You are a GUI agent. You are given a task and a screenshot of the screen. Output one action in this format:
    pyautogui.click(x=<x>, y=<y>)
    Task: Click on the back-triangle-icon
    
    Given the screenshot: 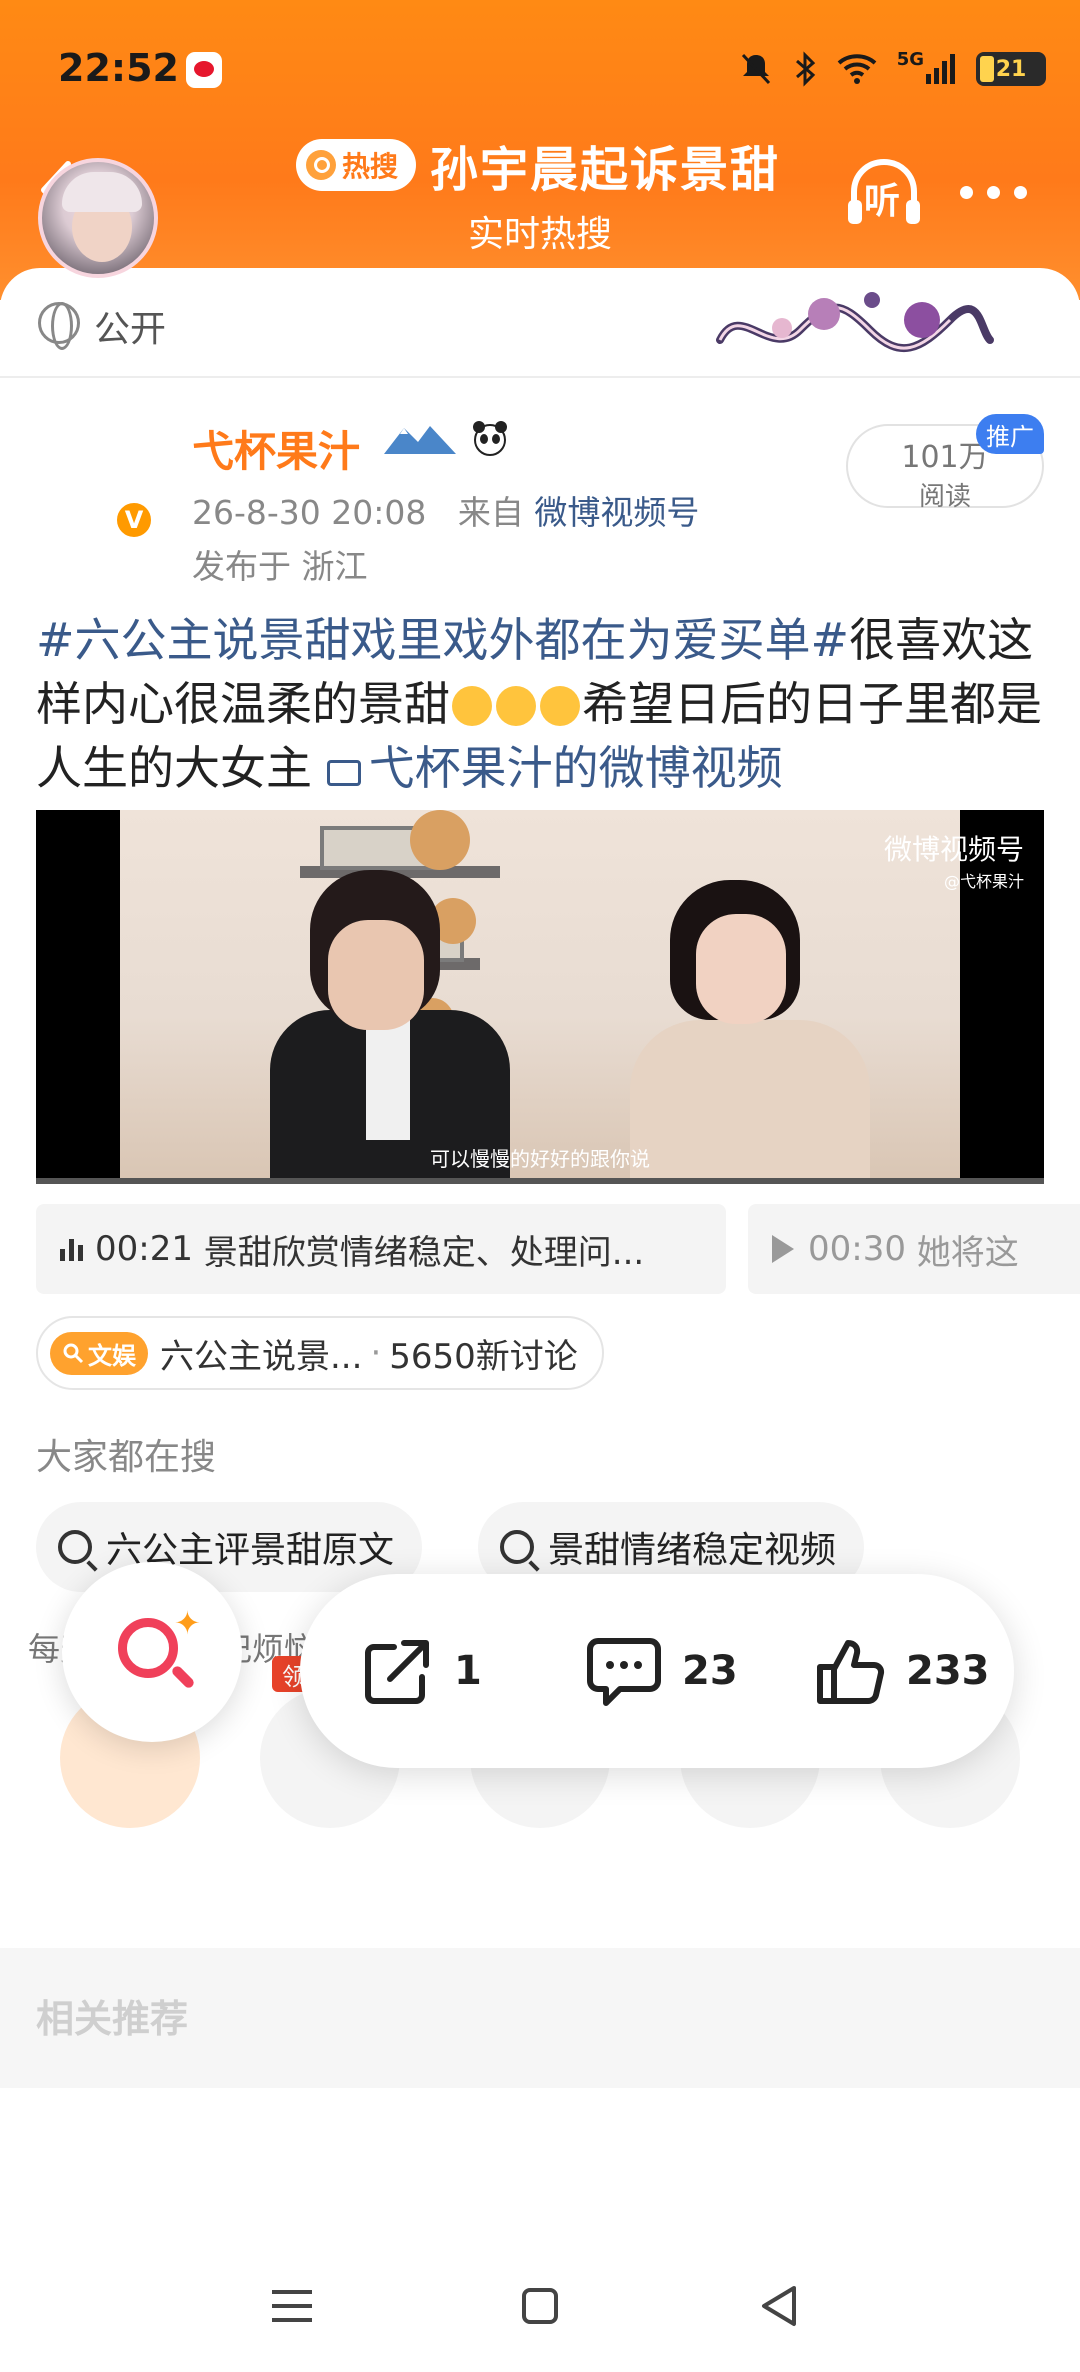 What is the action you would take?
    pyautogui.click(x=779, y=2306)
    